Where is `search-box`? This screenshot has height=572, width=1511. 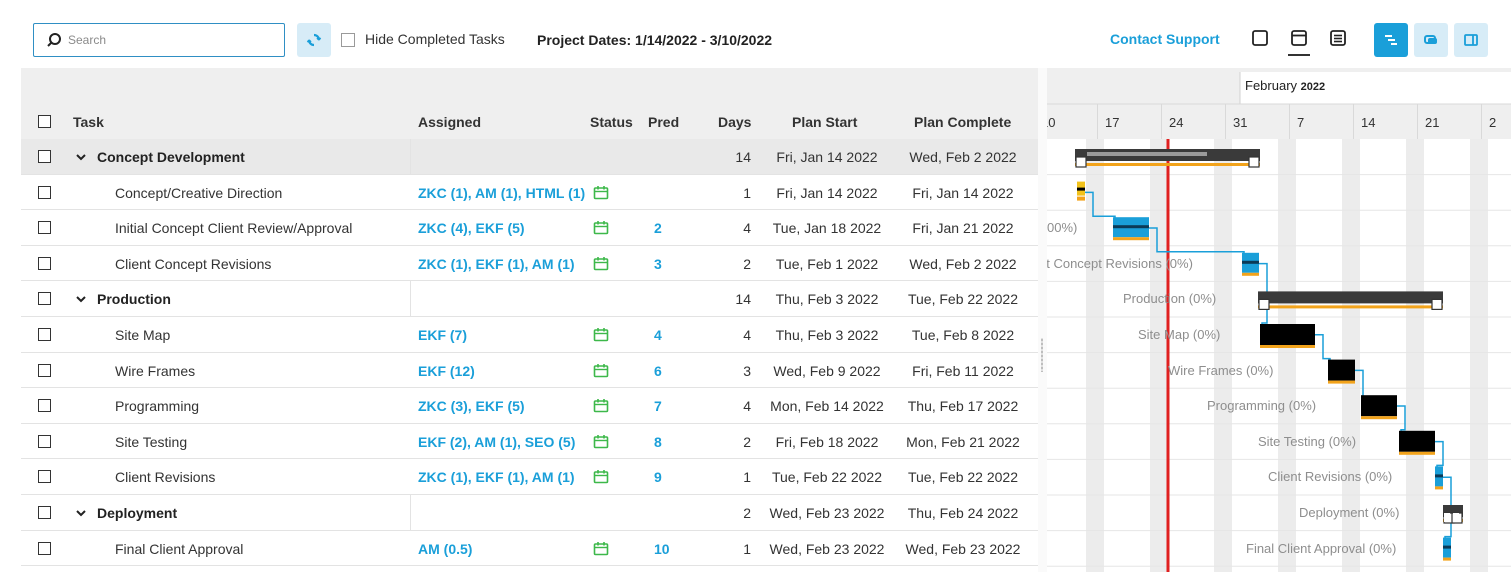
search-box is located at coordinates (159, 40).